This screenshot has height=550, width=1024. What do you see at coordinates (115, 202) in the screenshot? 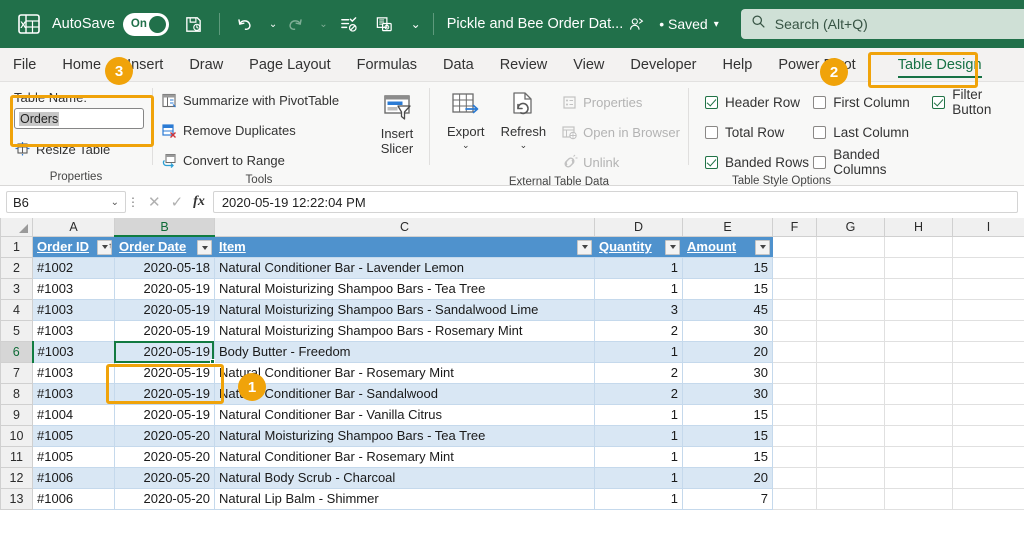
I see `name-box-dropdown-icon: ⌄` at bounding box center [115, 202].